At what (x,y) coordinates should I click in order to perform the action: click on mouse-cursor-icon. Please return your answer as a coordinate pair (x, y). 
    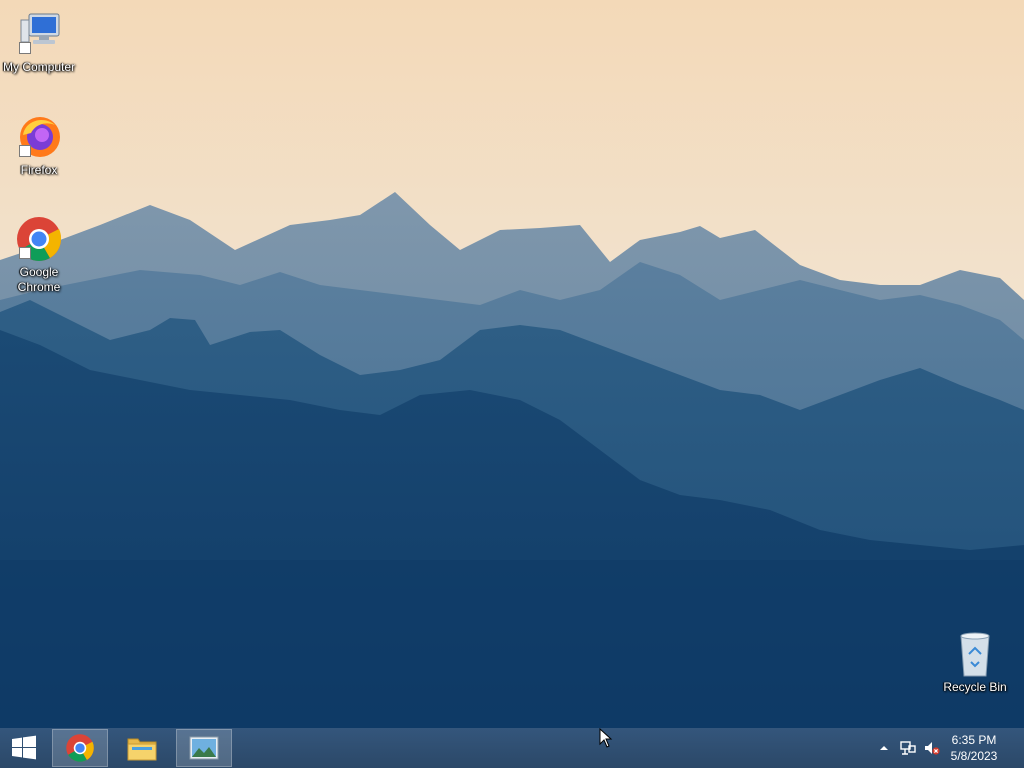
    Looking at the image, I should click on (606, 738).